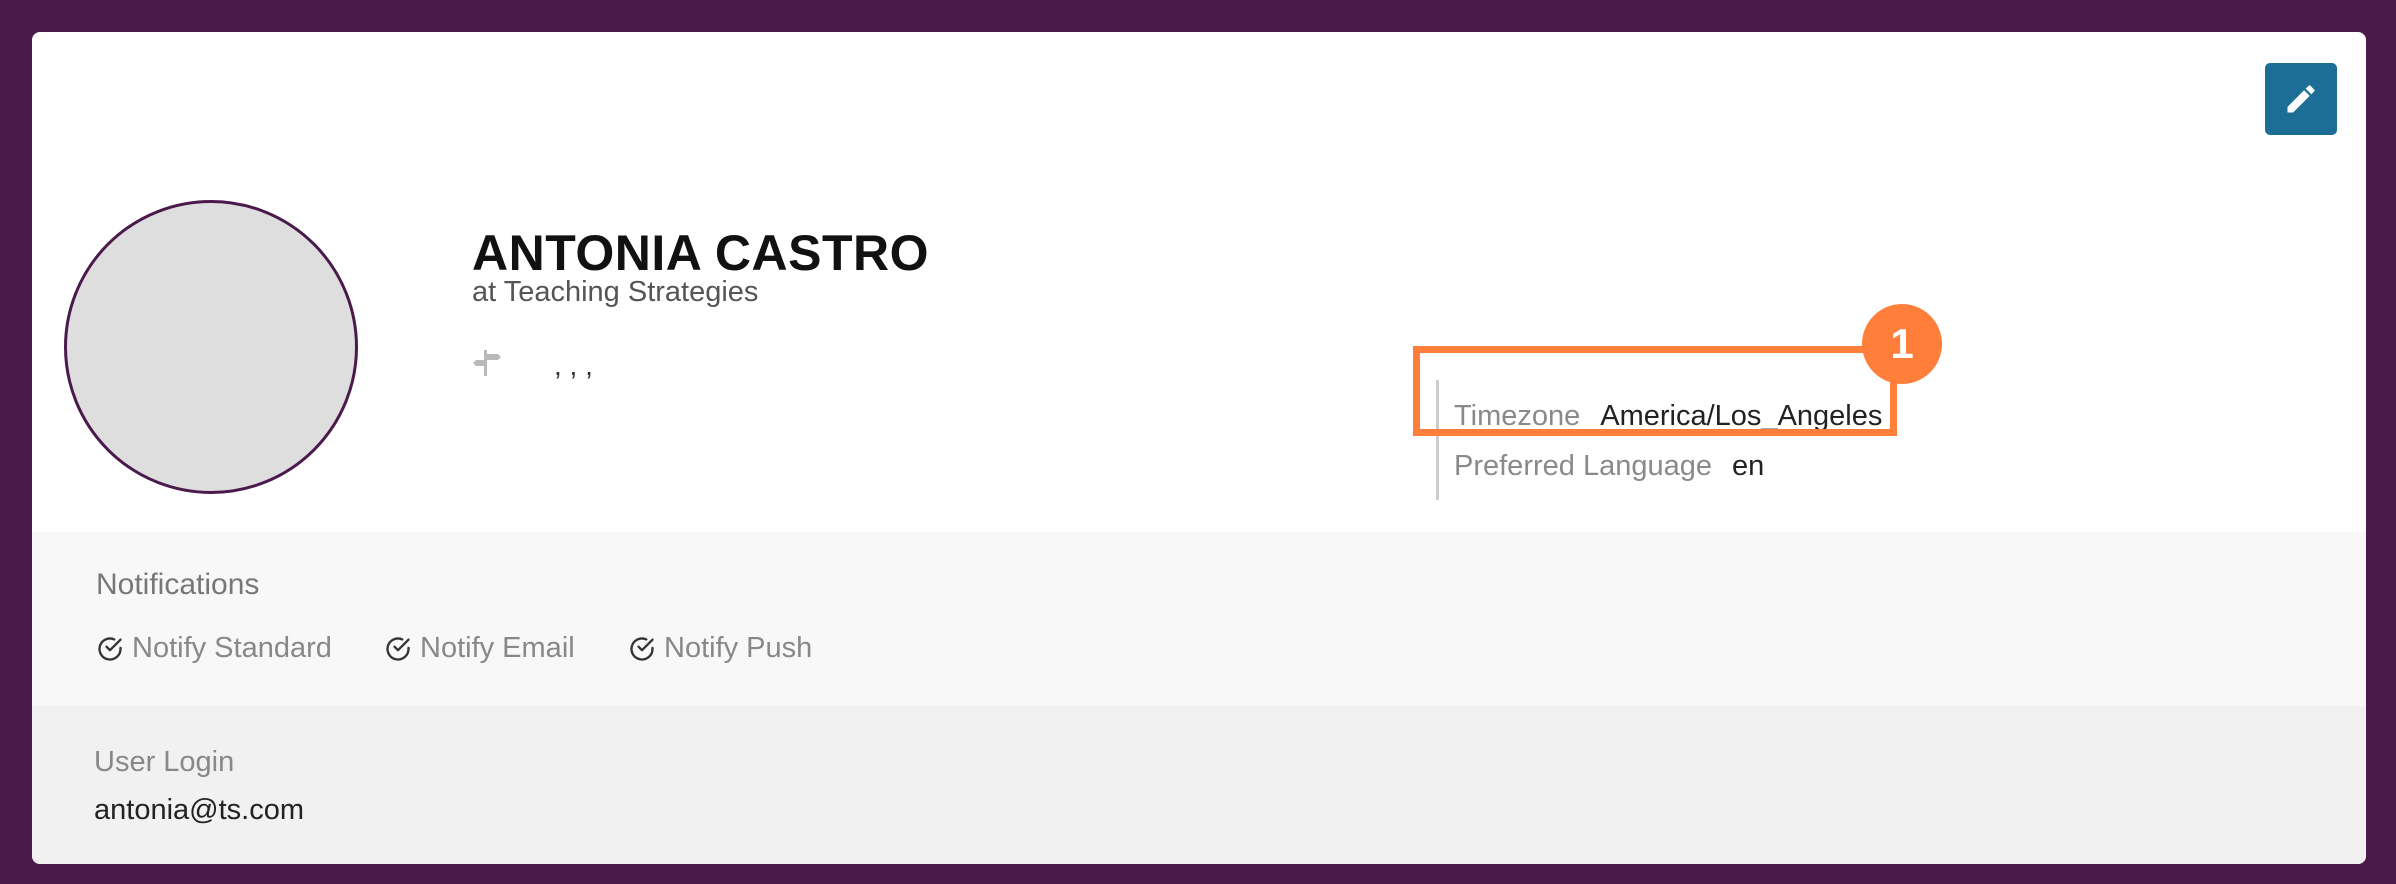  I want to click on profile-address: , , ,, so click(573, 365).